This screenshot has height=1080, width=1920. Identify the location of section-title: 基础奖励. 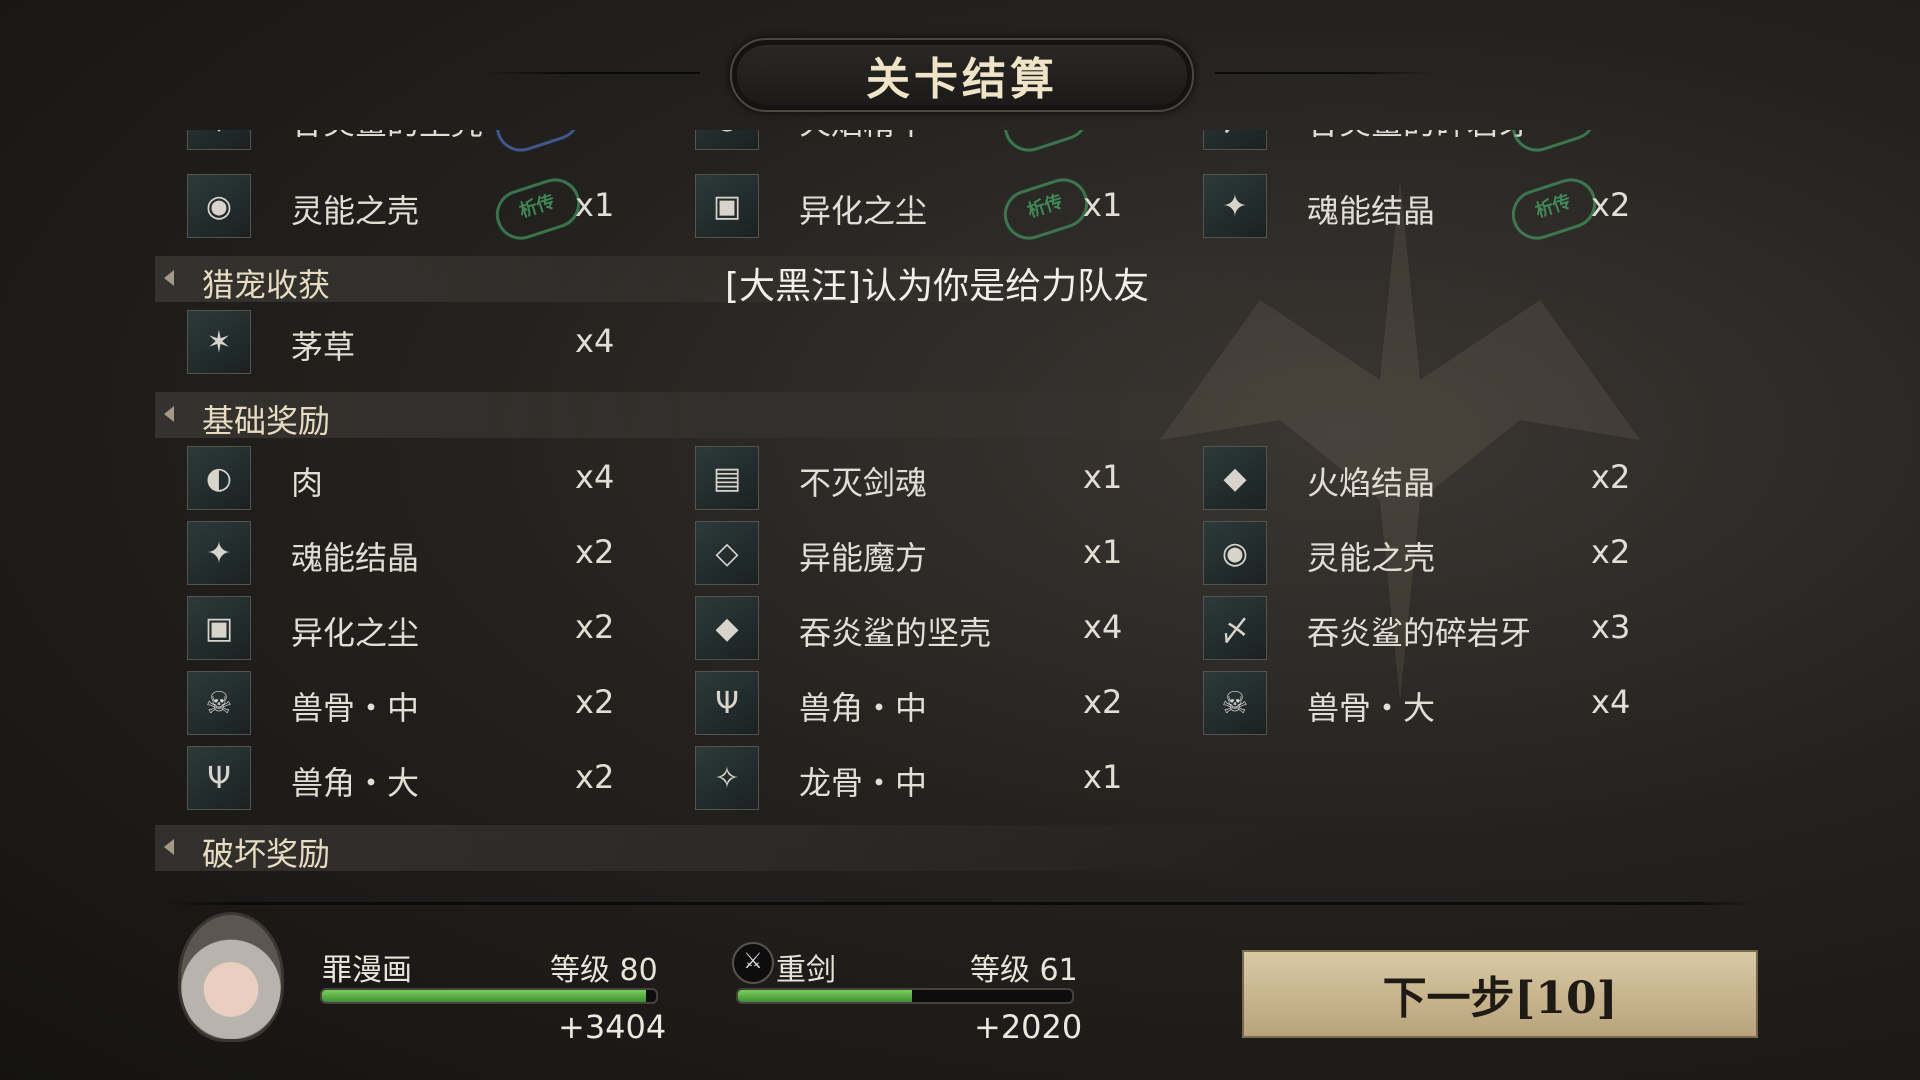
(266, 421).